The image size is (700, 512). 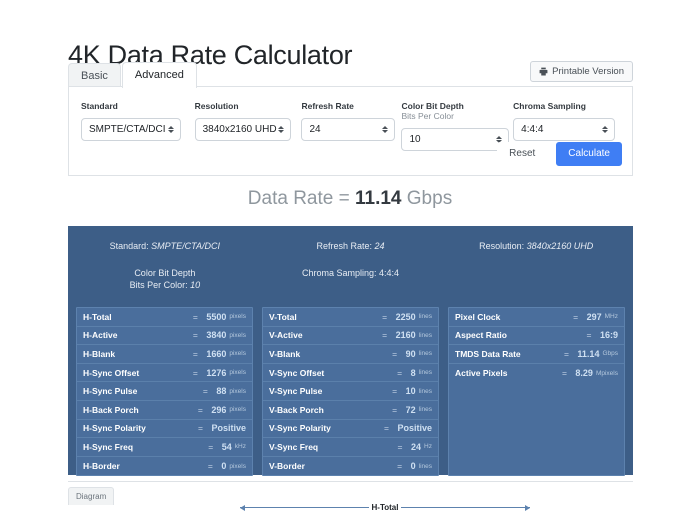 I want to click on result-key: TMDS Data Rate, so click(x=488, y=353).